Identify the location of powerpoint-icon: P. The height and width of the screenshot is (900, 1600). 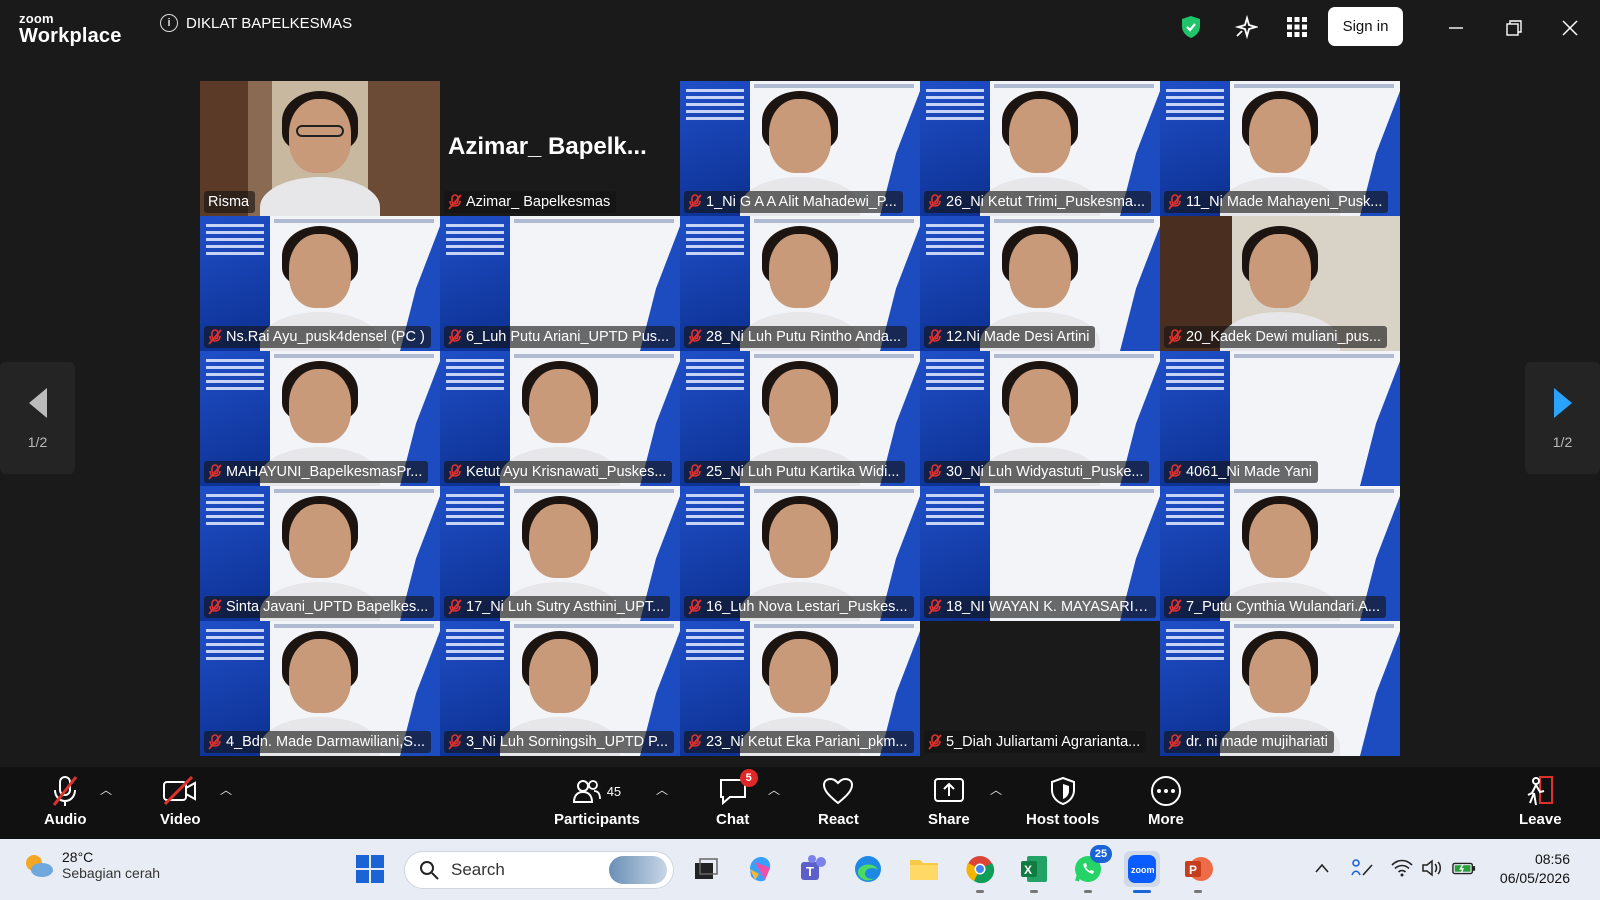
(1198, 872).